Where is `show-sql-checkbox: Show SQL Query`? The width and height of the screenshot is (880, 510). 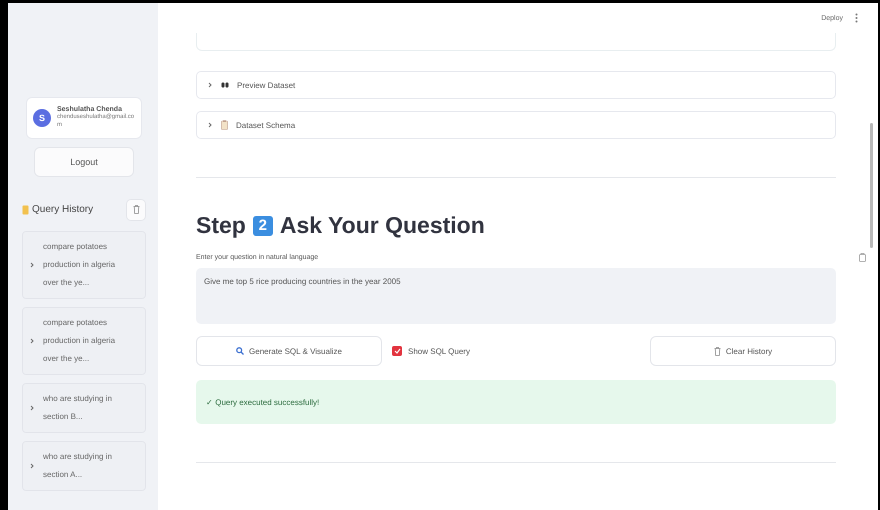
show-sql-checkbox: Show SQL Query is located at coordinates (431, 351).